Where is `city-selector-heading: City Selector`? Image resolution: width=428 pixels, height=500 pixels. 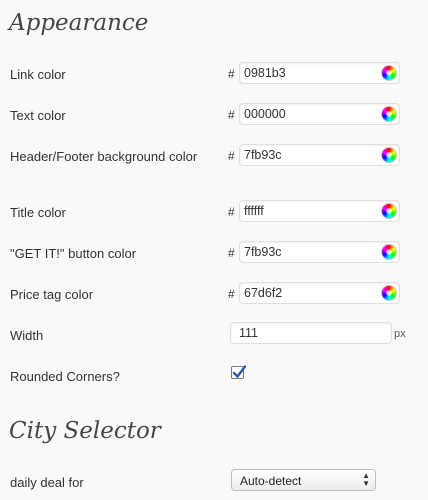 city-selector-heading: City Selector is located at coordinates (85, 431).